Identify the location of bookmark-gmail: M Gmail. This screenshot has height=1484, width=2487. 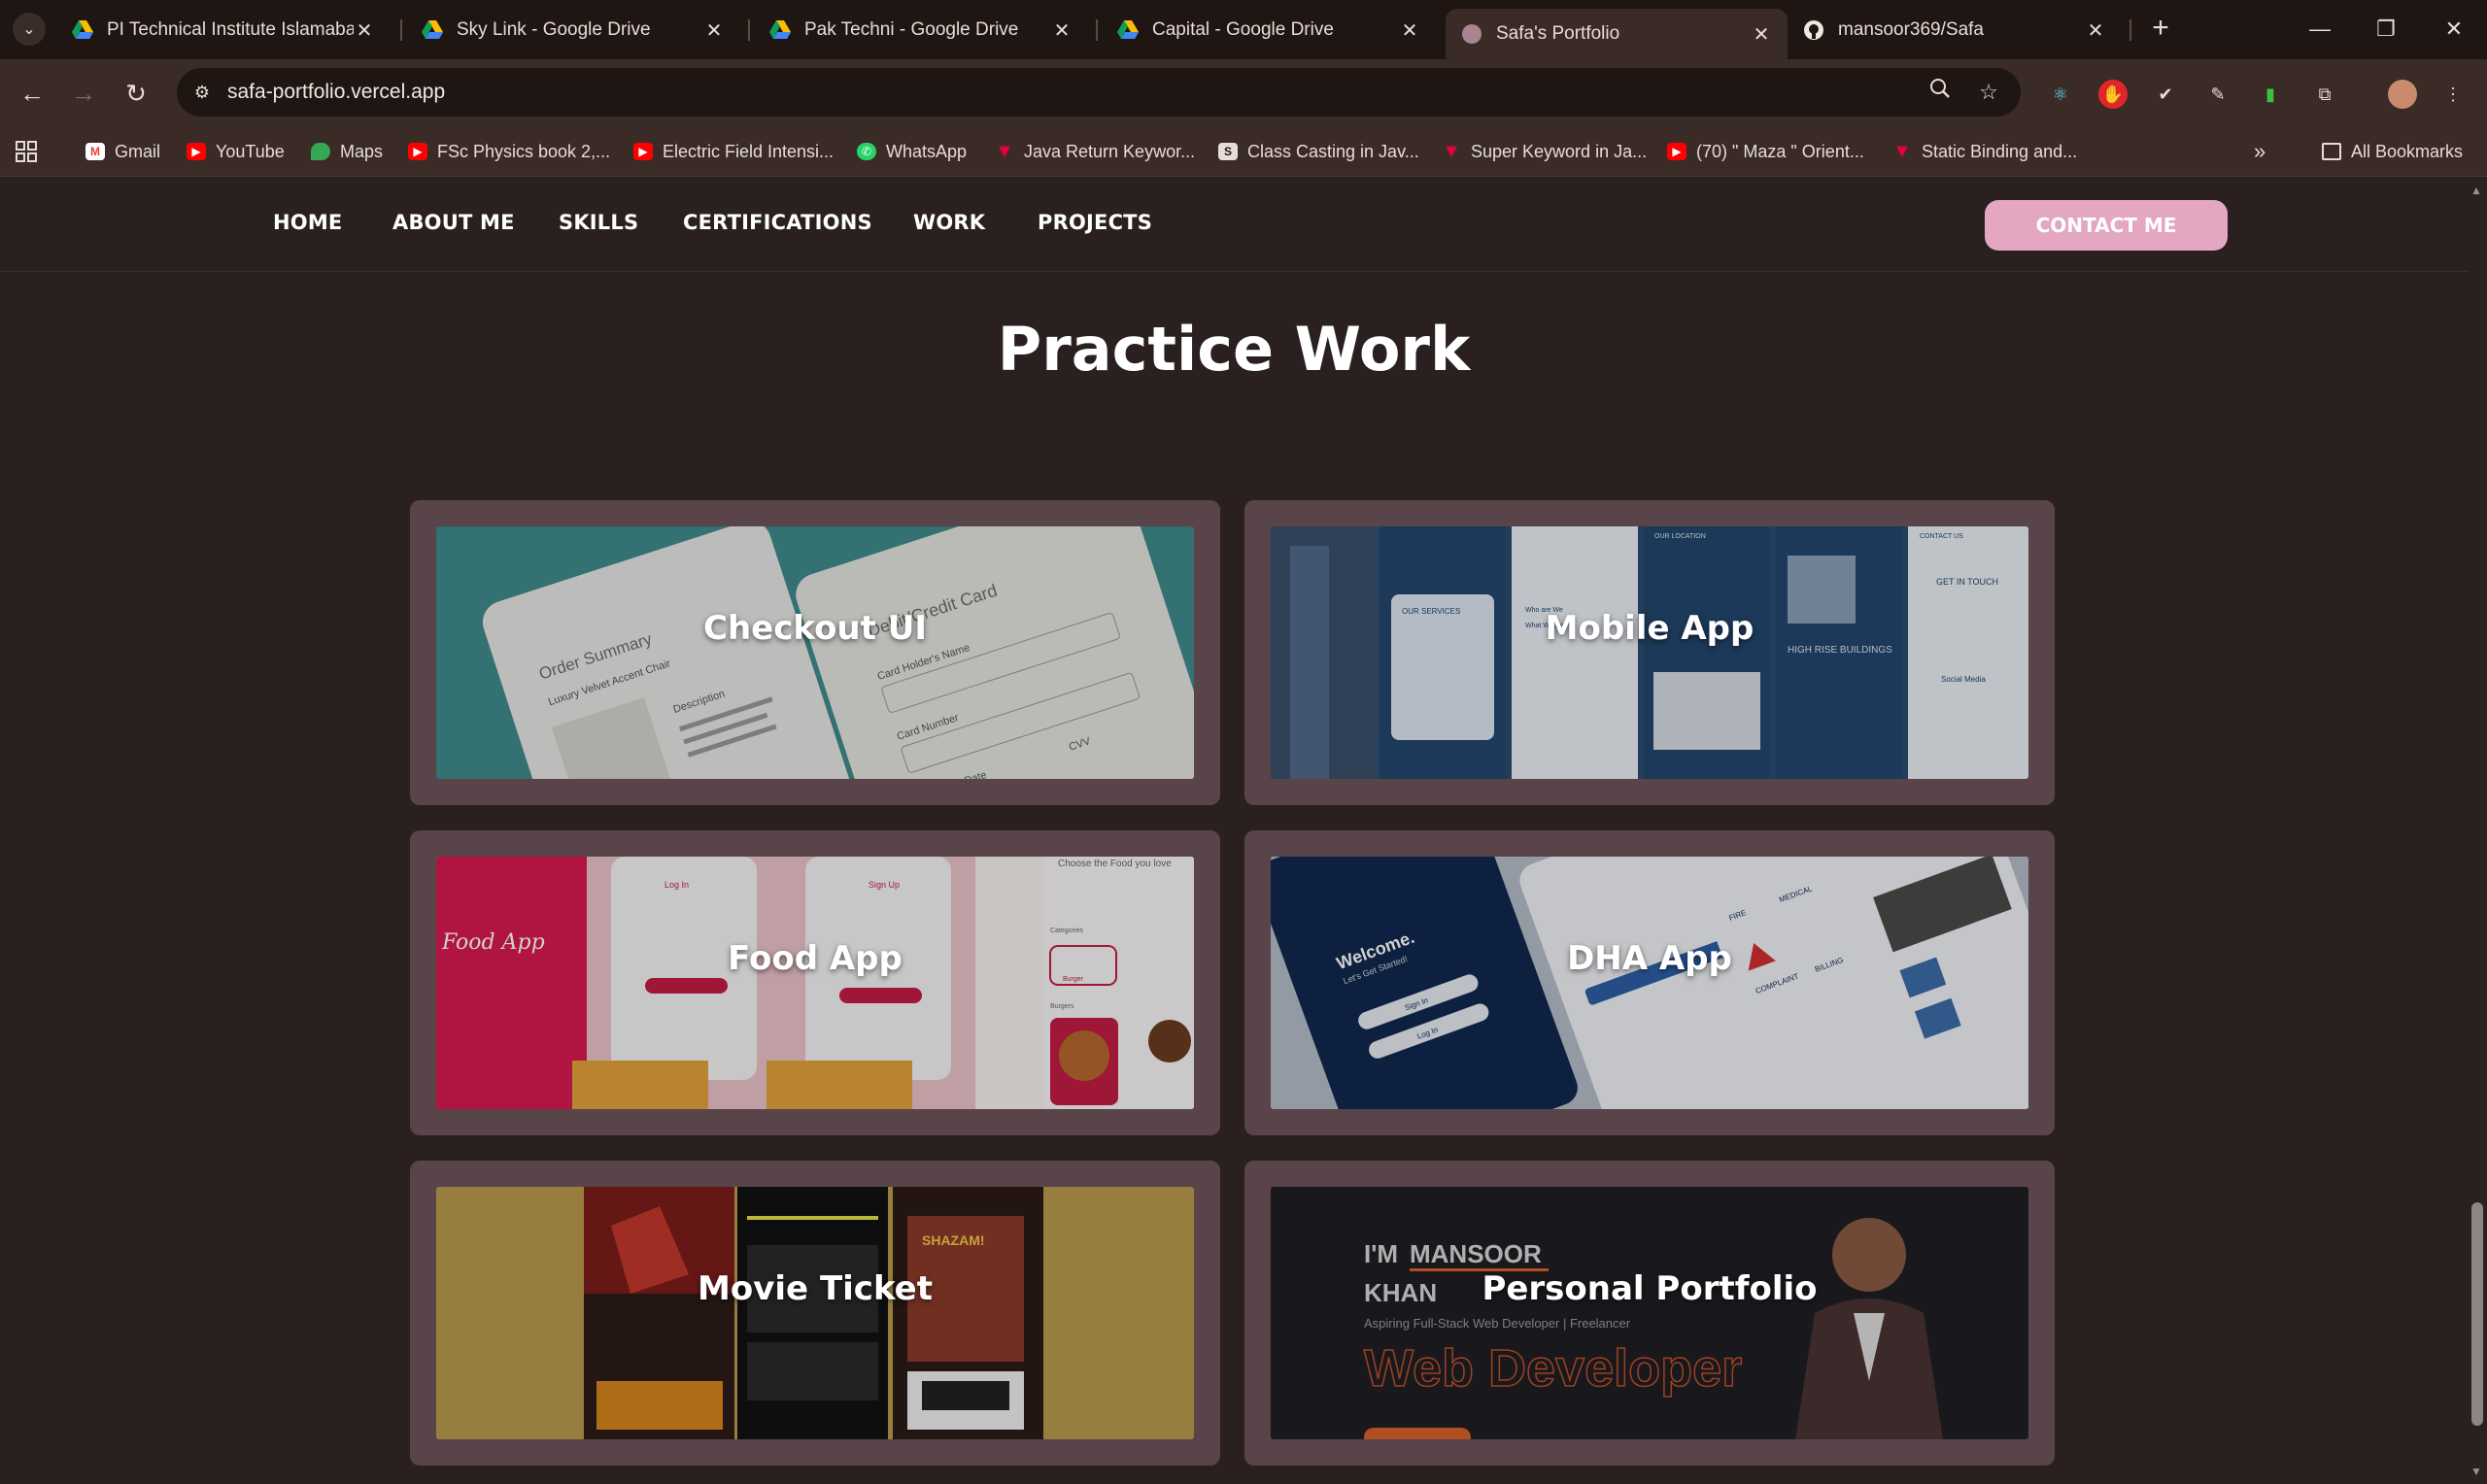
(122, 151).